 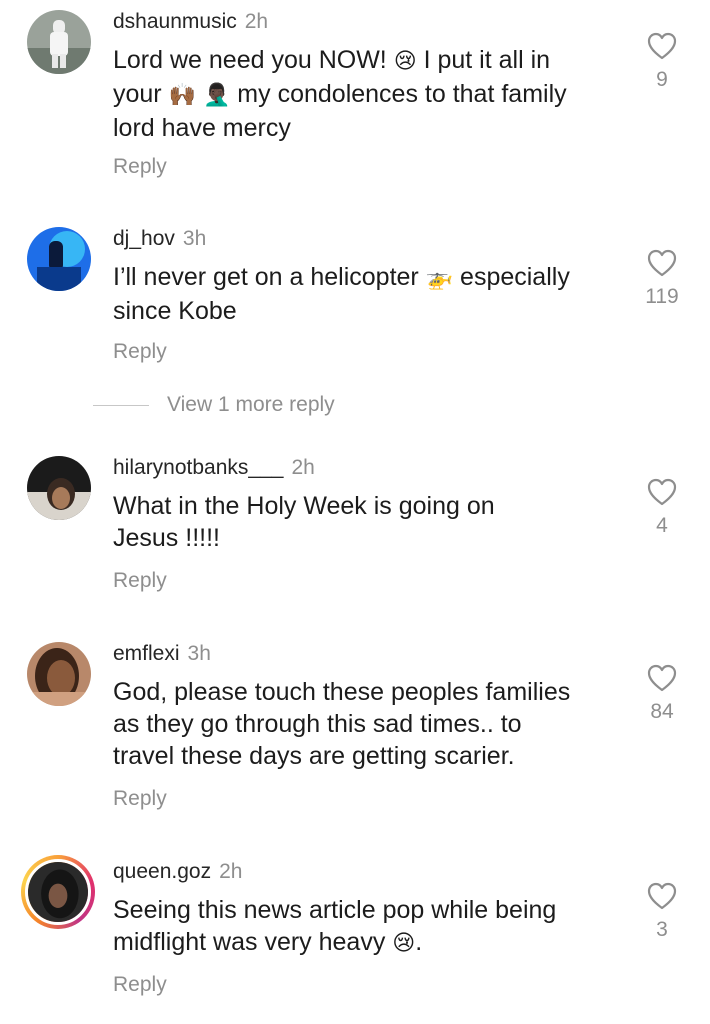 I want to click on text: Lord we need you NOW!, so click(x=253, y=60).